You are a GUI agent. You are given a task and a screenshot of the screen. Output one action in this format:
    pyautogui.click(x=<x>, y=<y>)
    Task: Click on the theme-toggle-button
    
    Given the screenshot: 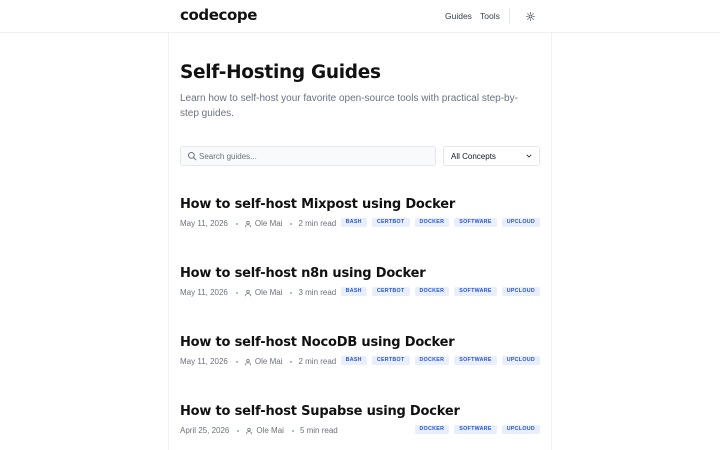 What is the action you would take?
    pyautogui.click(x=530, y=16)
    